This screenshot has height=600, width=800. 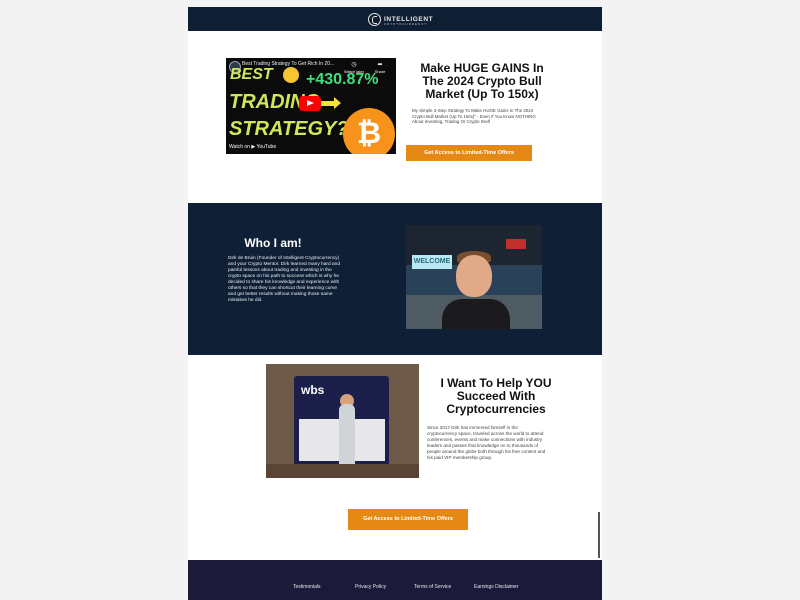 I want to click on logo-icon, so click(x=374, y=19).